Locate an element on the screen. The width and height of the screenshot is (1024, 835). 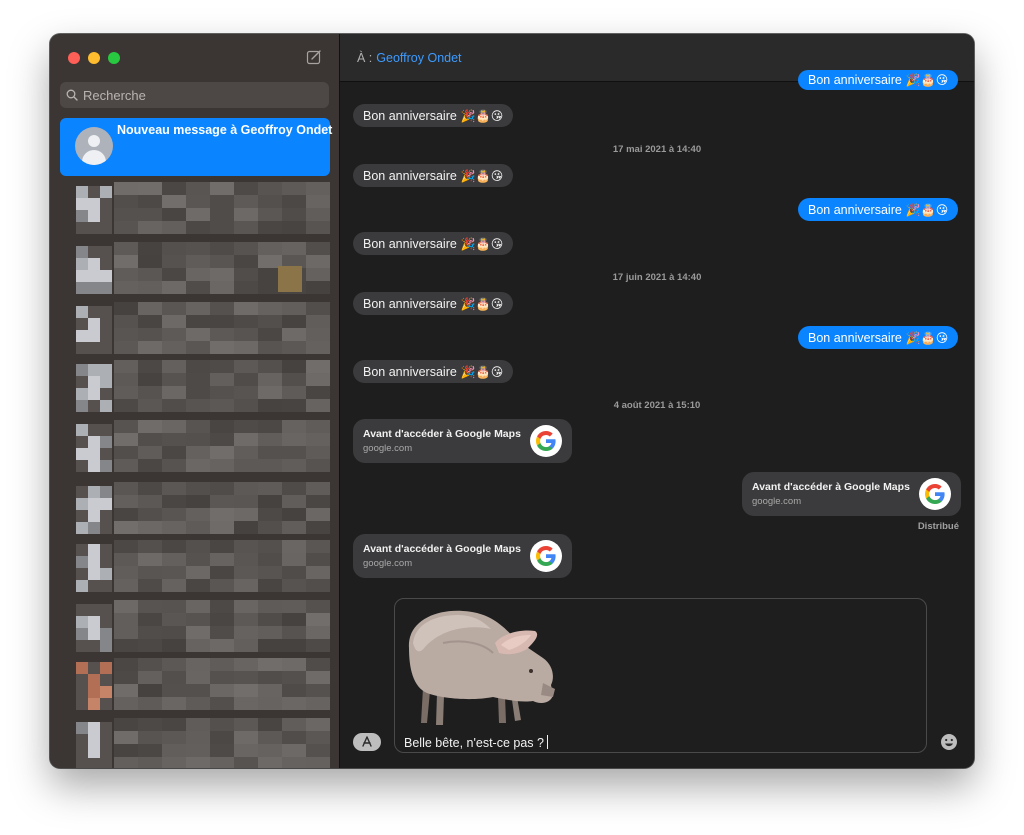
zoom-button is located at coordinates (114, 58).